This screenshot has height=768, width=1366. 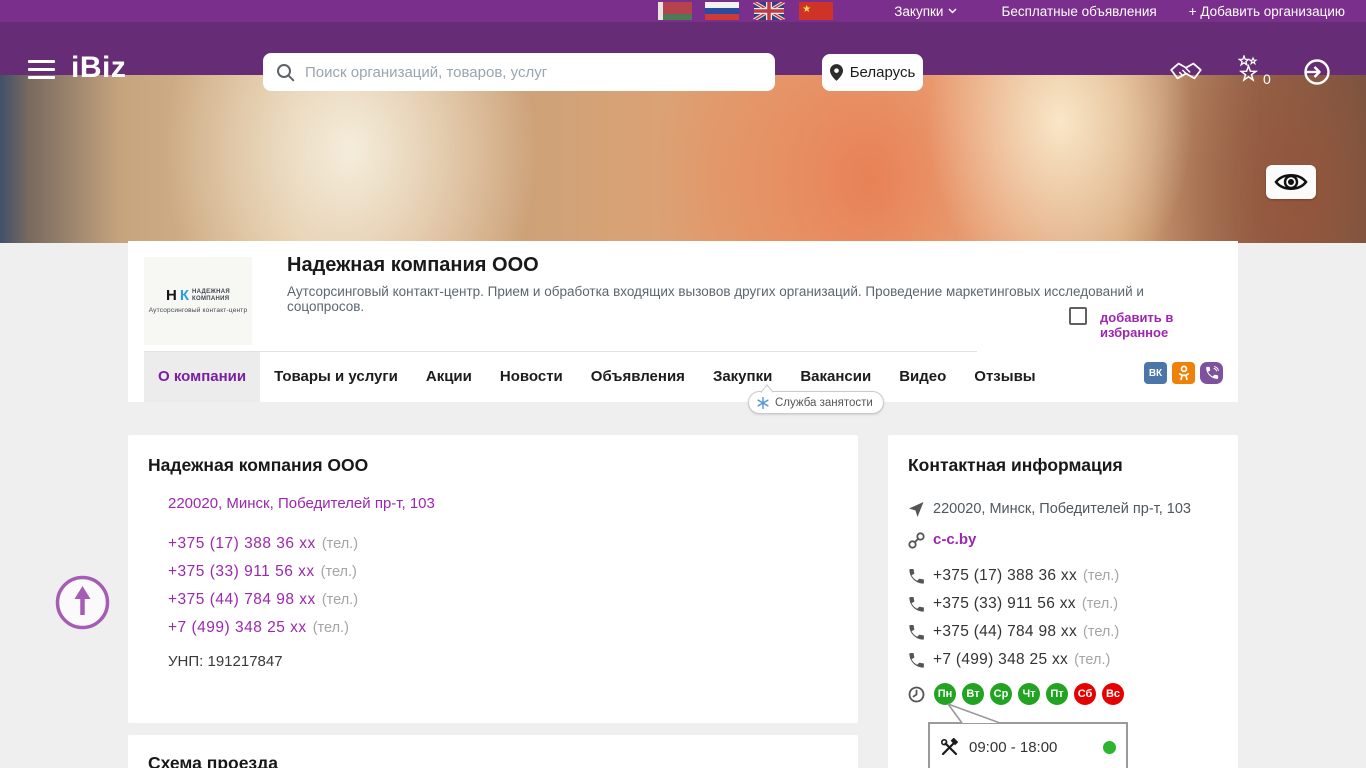 I want to click on phone-row: +375 (33) 911 56 xx (тел.), so click(x=262, y=571).